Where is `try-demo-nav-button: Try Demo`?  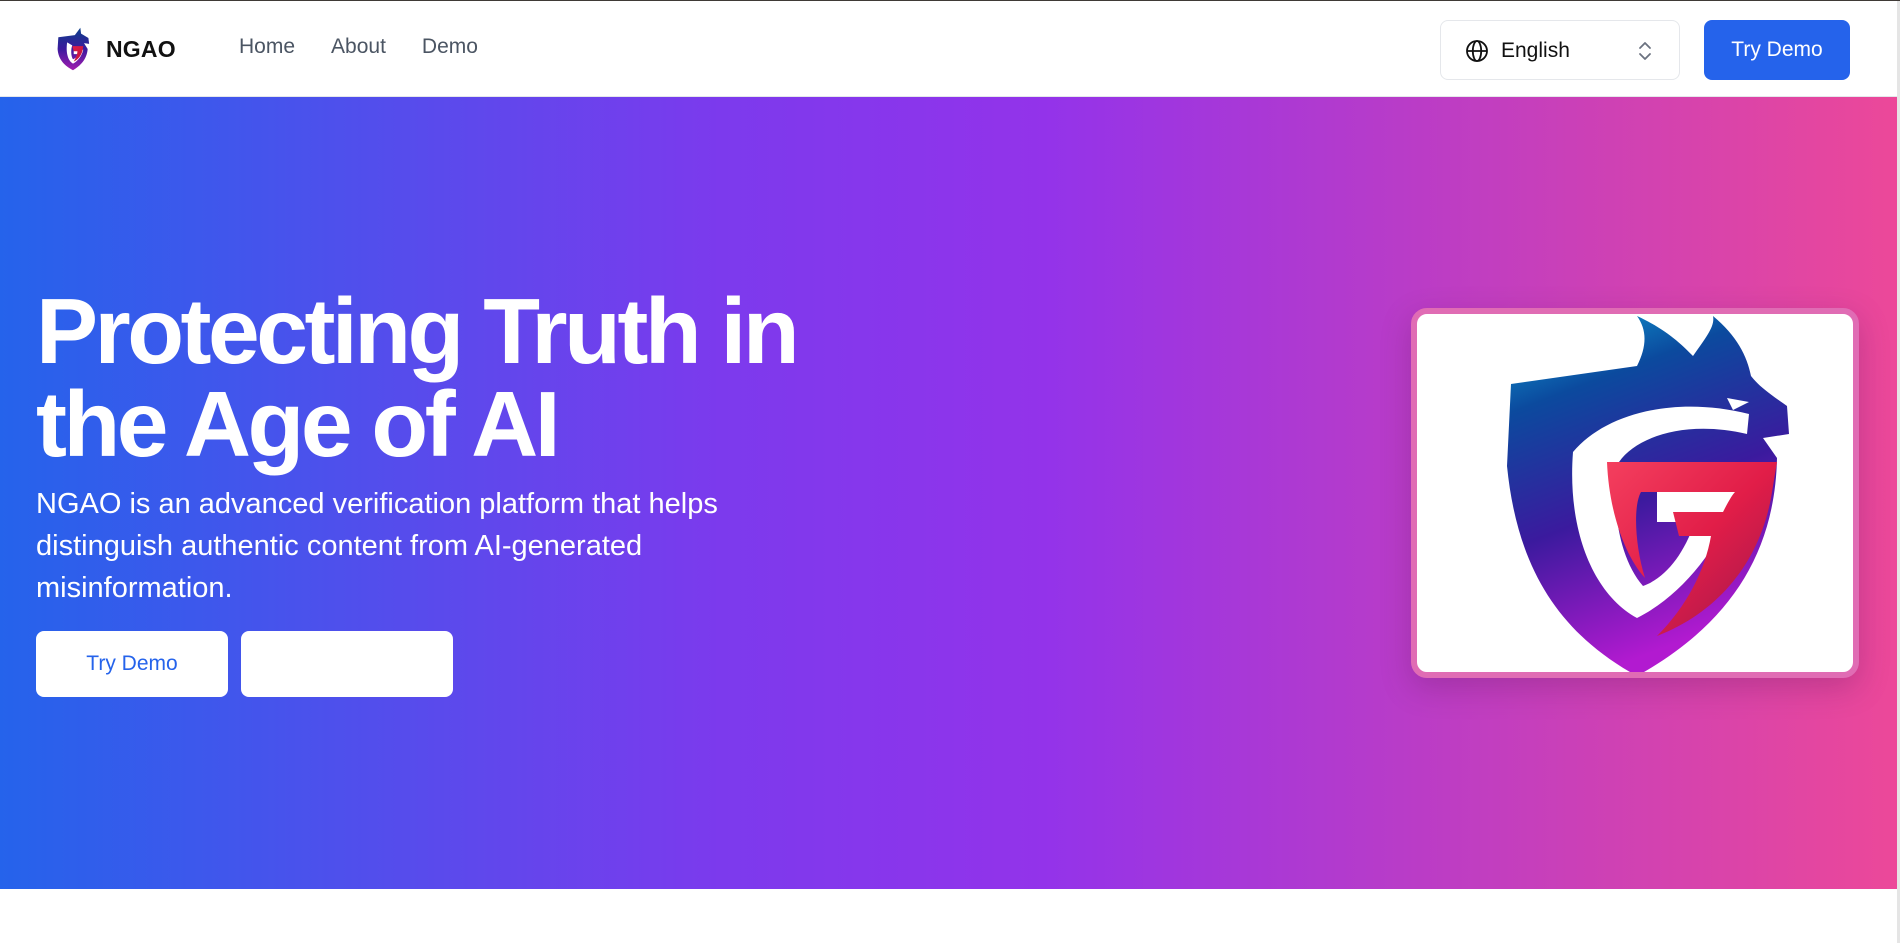
try-demo-nav-button: Try Demo is located at coordinates (1777, 50).